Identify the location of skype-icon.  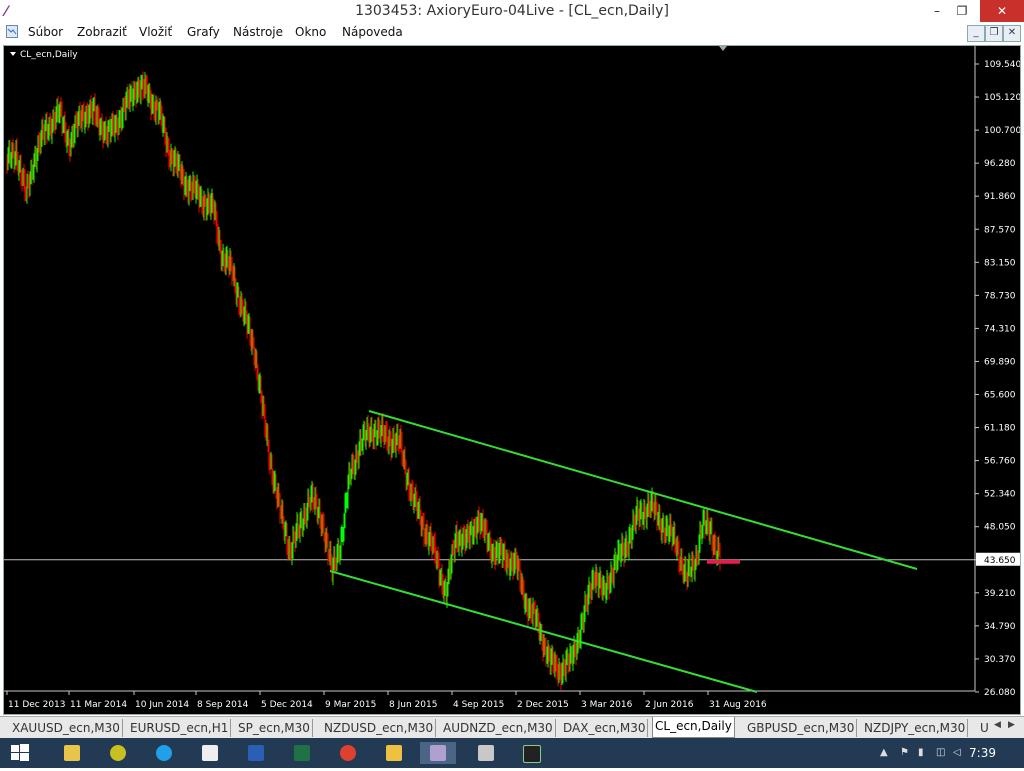
(164, 753).